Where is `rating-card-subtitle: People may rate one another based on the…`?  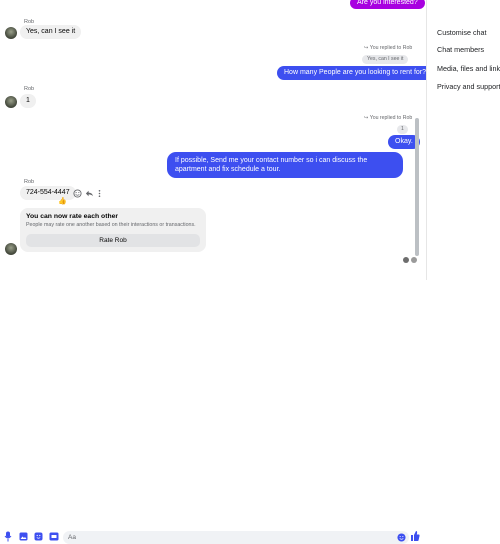
rating-card-subtitle: People may rate one another based on the… is located at coordinates (111, 225).